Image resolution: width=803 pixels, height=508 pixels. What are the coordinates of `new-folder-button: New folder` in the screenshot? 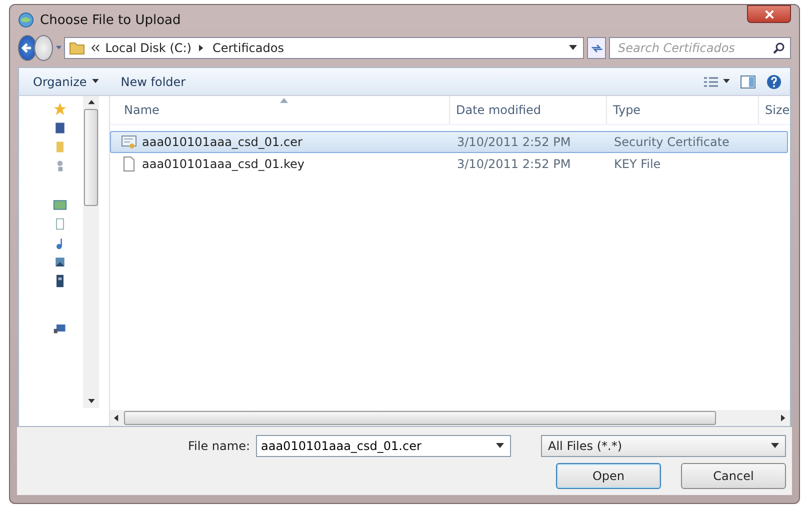 It's located at (153, 82).